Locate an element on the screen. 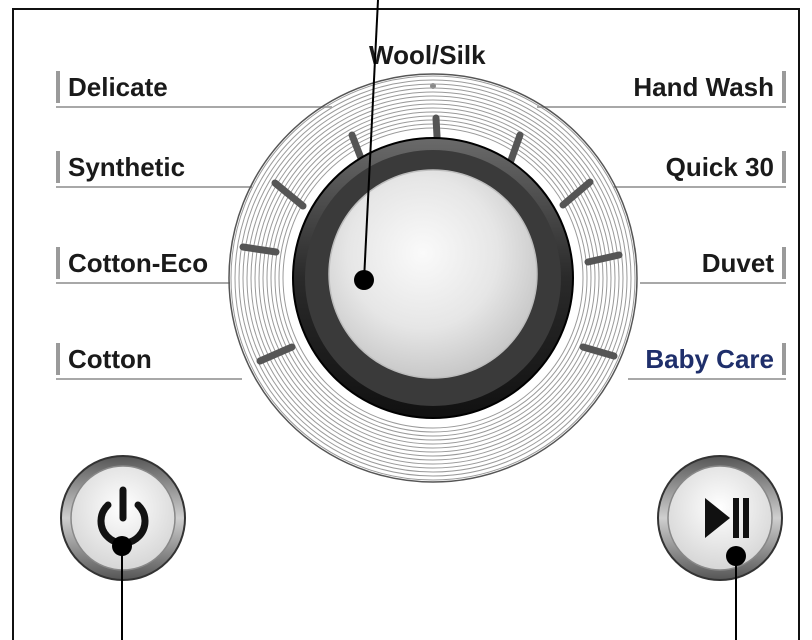 The image size is (812, 640). power-button is located at coordinates (123, 518).